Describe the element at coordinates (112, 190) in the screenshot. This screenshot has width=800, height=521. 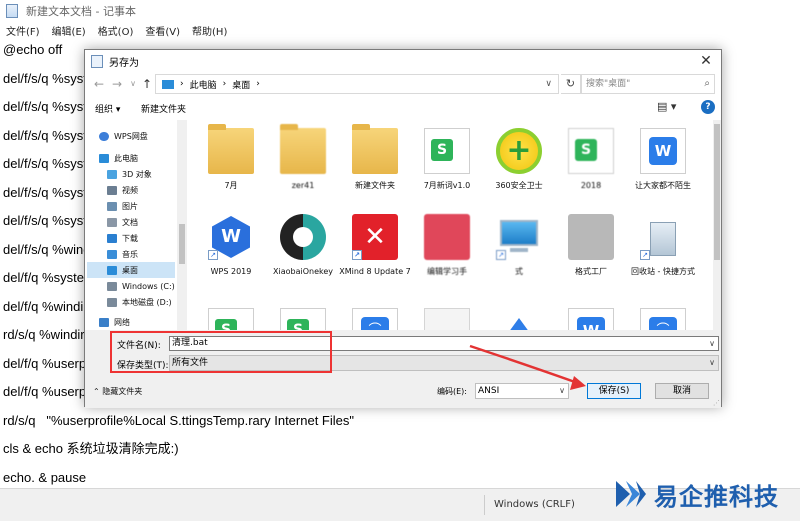
I see `video-icon` at that location.